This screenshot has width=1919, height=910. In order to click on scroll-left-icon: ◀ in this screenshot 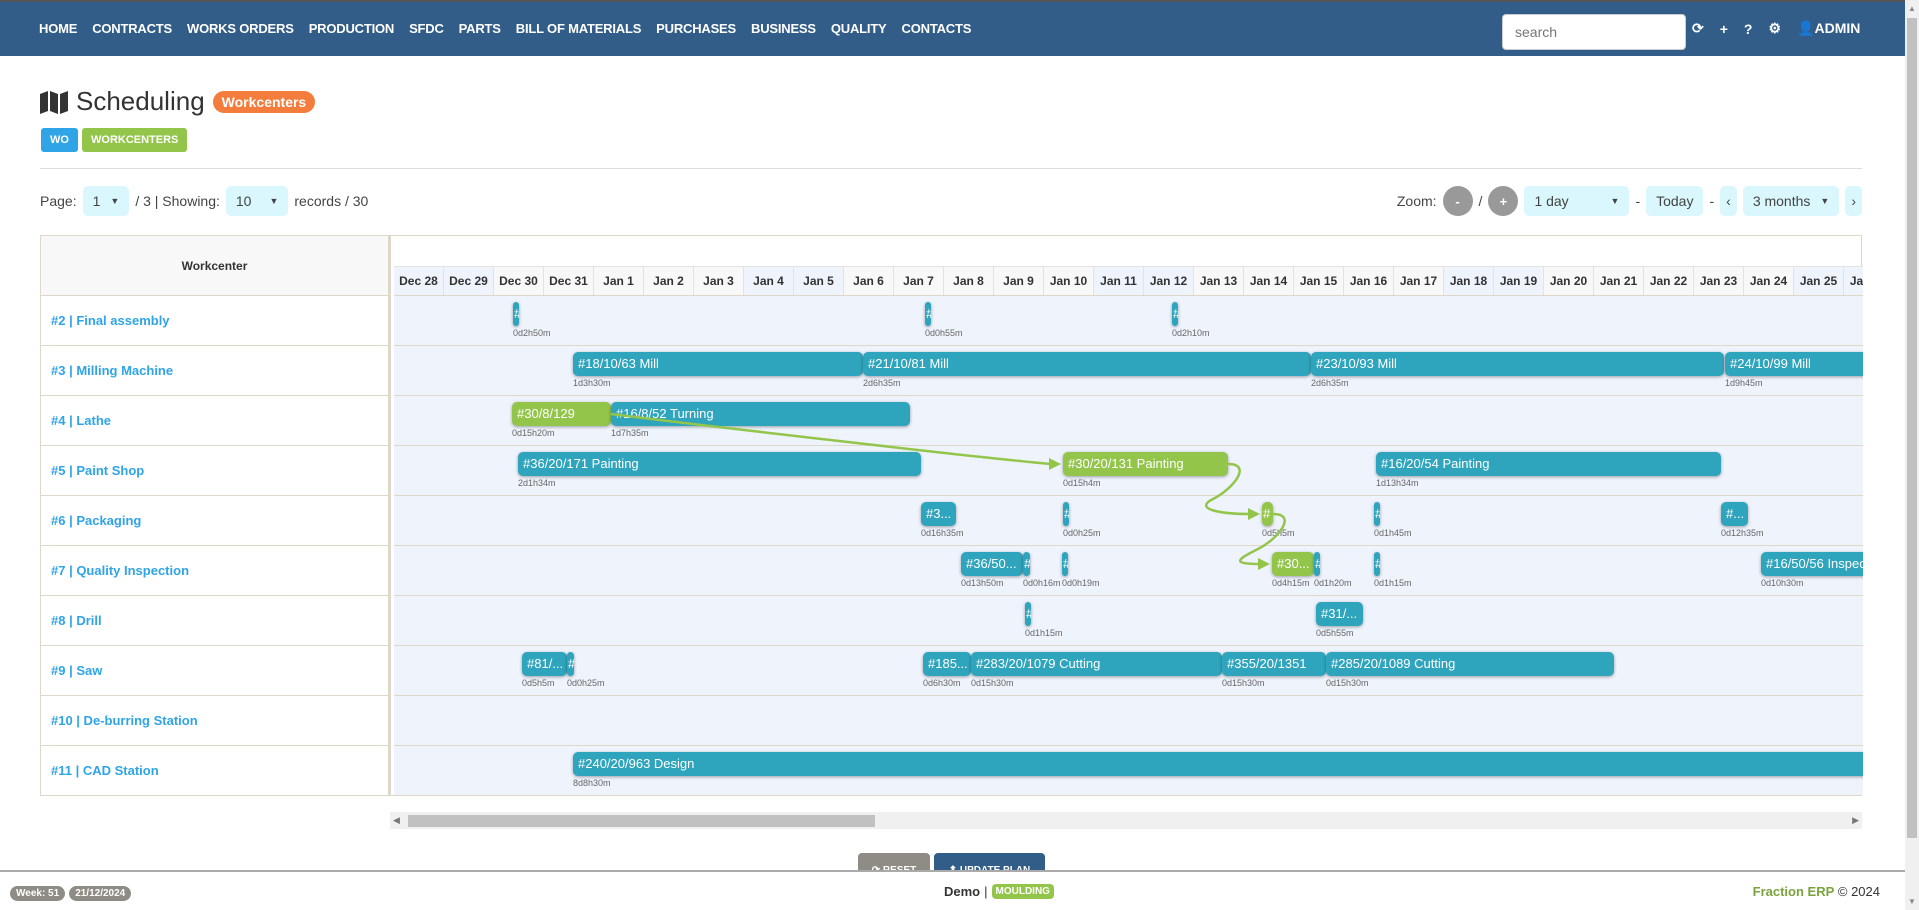, I will do `click(396, 820)`.